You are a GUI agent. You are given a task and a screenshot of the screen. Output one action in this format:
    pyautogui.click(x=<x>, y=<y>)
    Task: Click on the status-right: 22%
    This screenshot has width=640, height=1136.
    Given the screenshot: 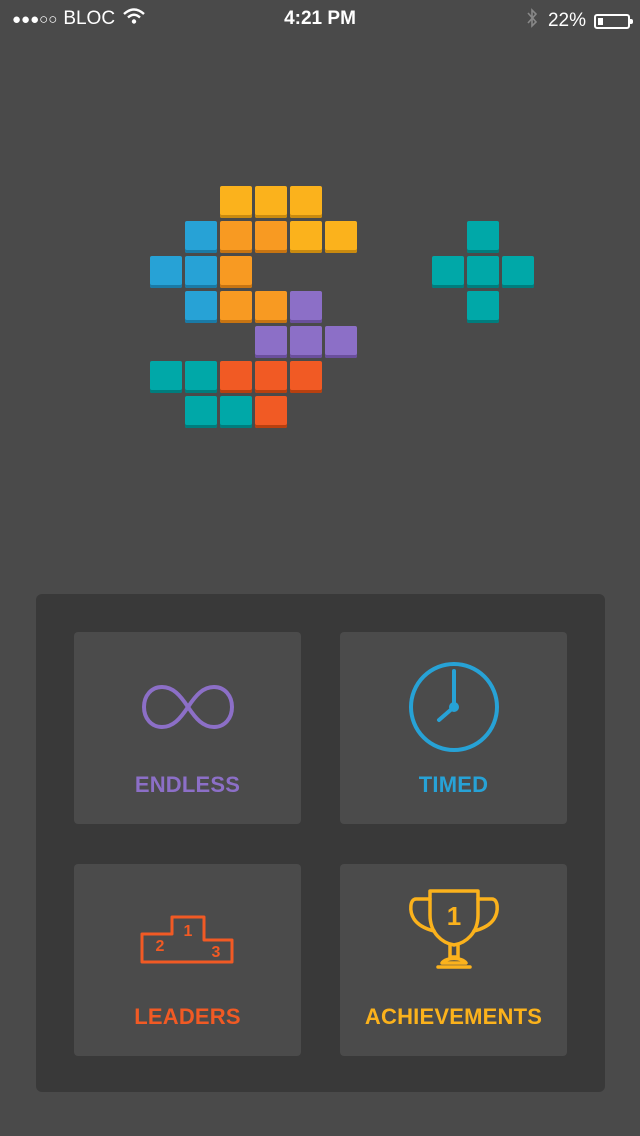 What is the action you would take?
    pyautogui.click(x=579, y=21)
    